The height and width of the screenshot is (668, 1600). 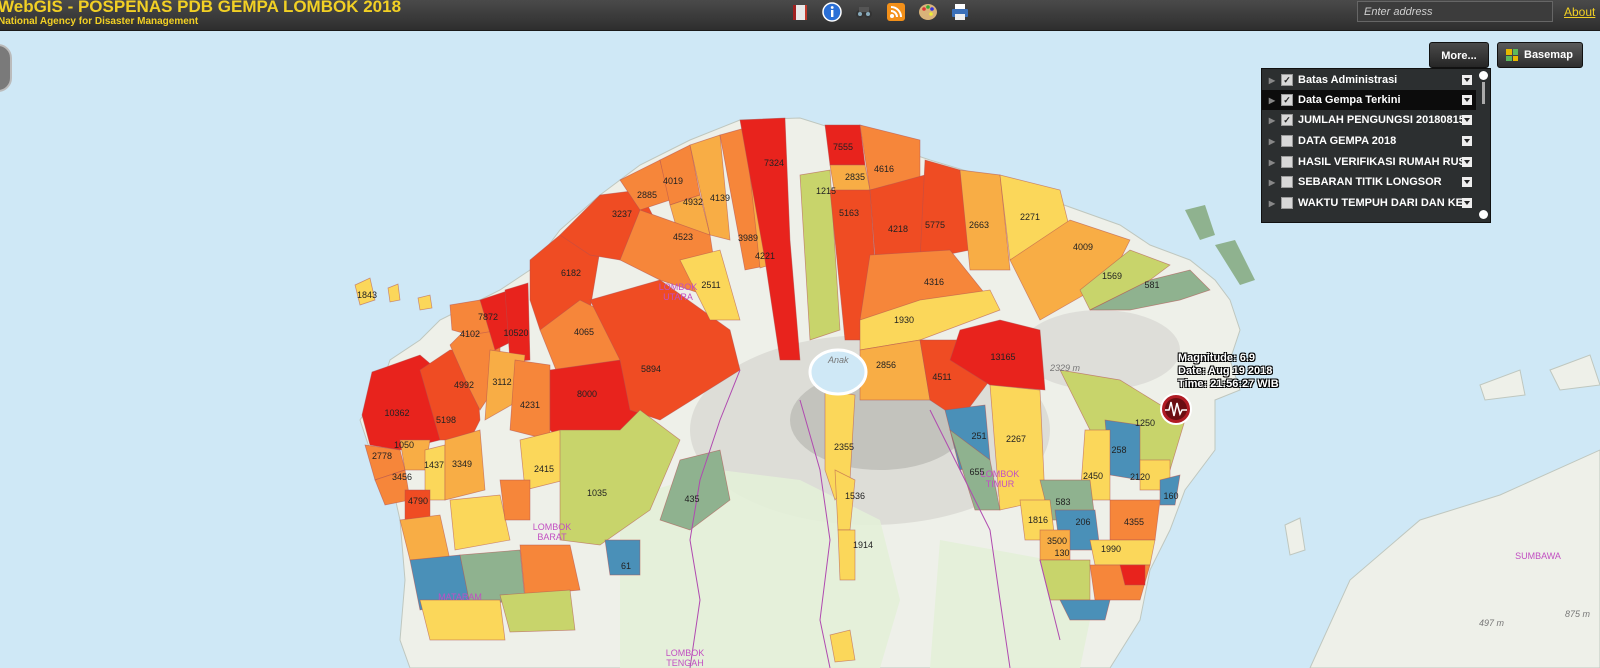 I want to click on label-583: 583, so click(x=1062, y=502).